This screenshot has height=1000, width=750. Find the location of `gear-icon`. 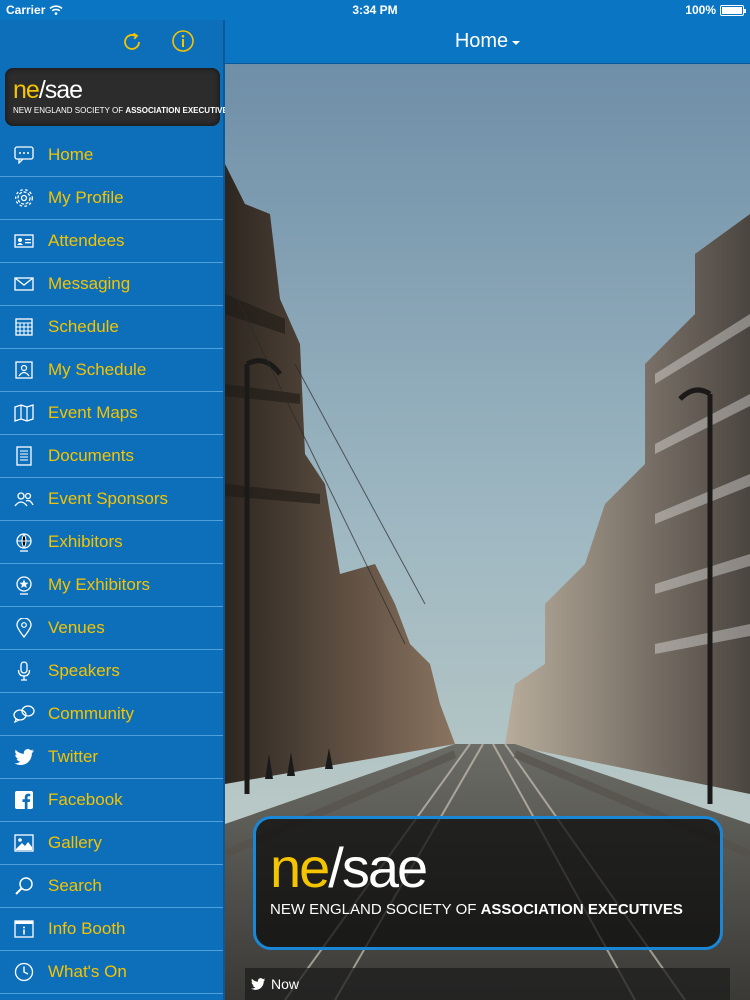

gear-icon is located at coordinates (24, 198).